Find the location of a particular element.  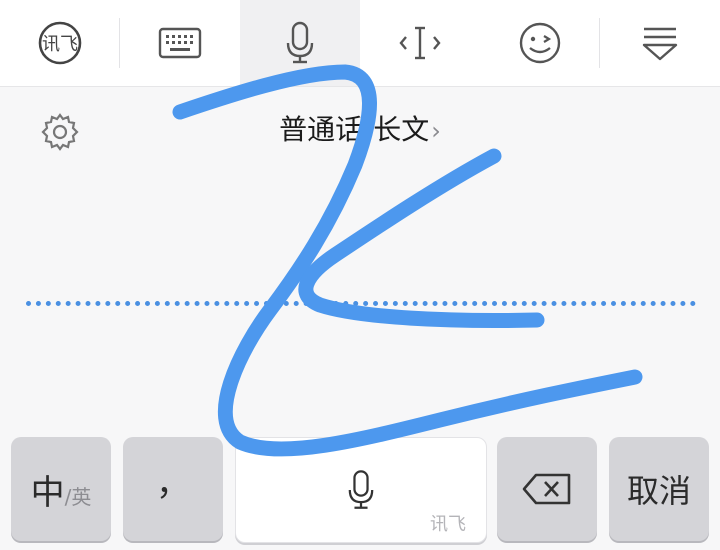

lang-sub-label: /英 is located at coordinates (78, 496).